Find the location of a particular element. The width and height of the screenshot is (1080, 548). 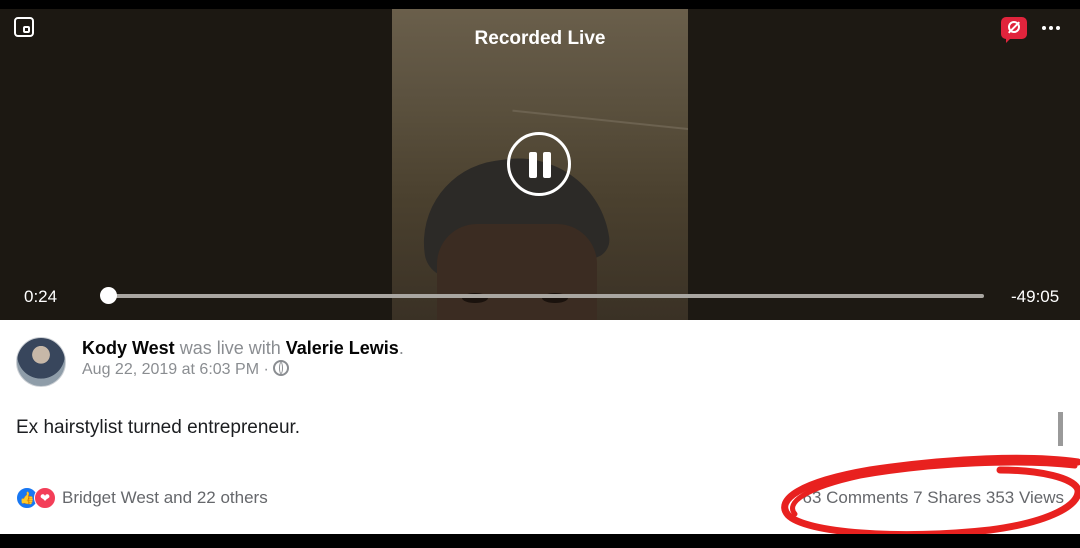

red-annotation-circle is located at coordinates (930, 496).